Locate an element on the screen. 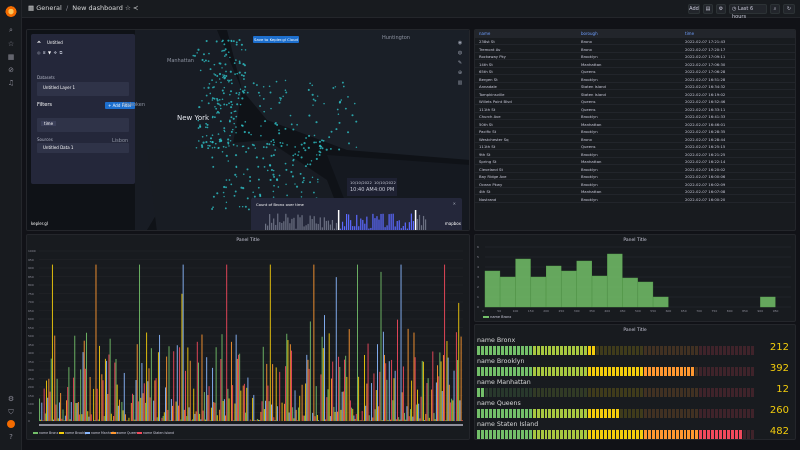 This screenshot has width=800, height=450. share-icon: ≺ is located at coordinates (135, 8).